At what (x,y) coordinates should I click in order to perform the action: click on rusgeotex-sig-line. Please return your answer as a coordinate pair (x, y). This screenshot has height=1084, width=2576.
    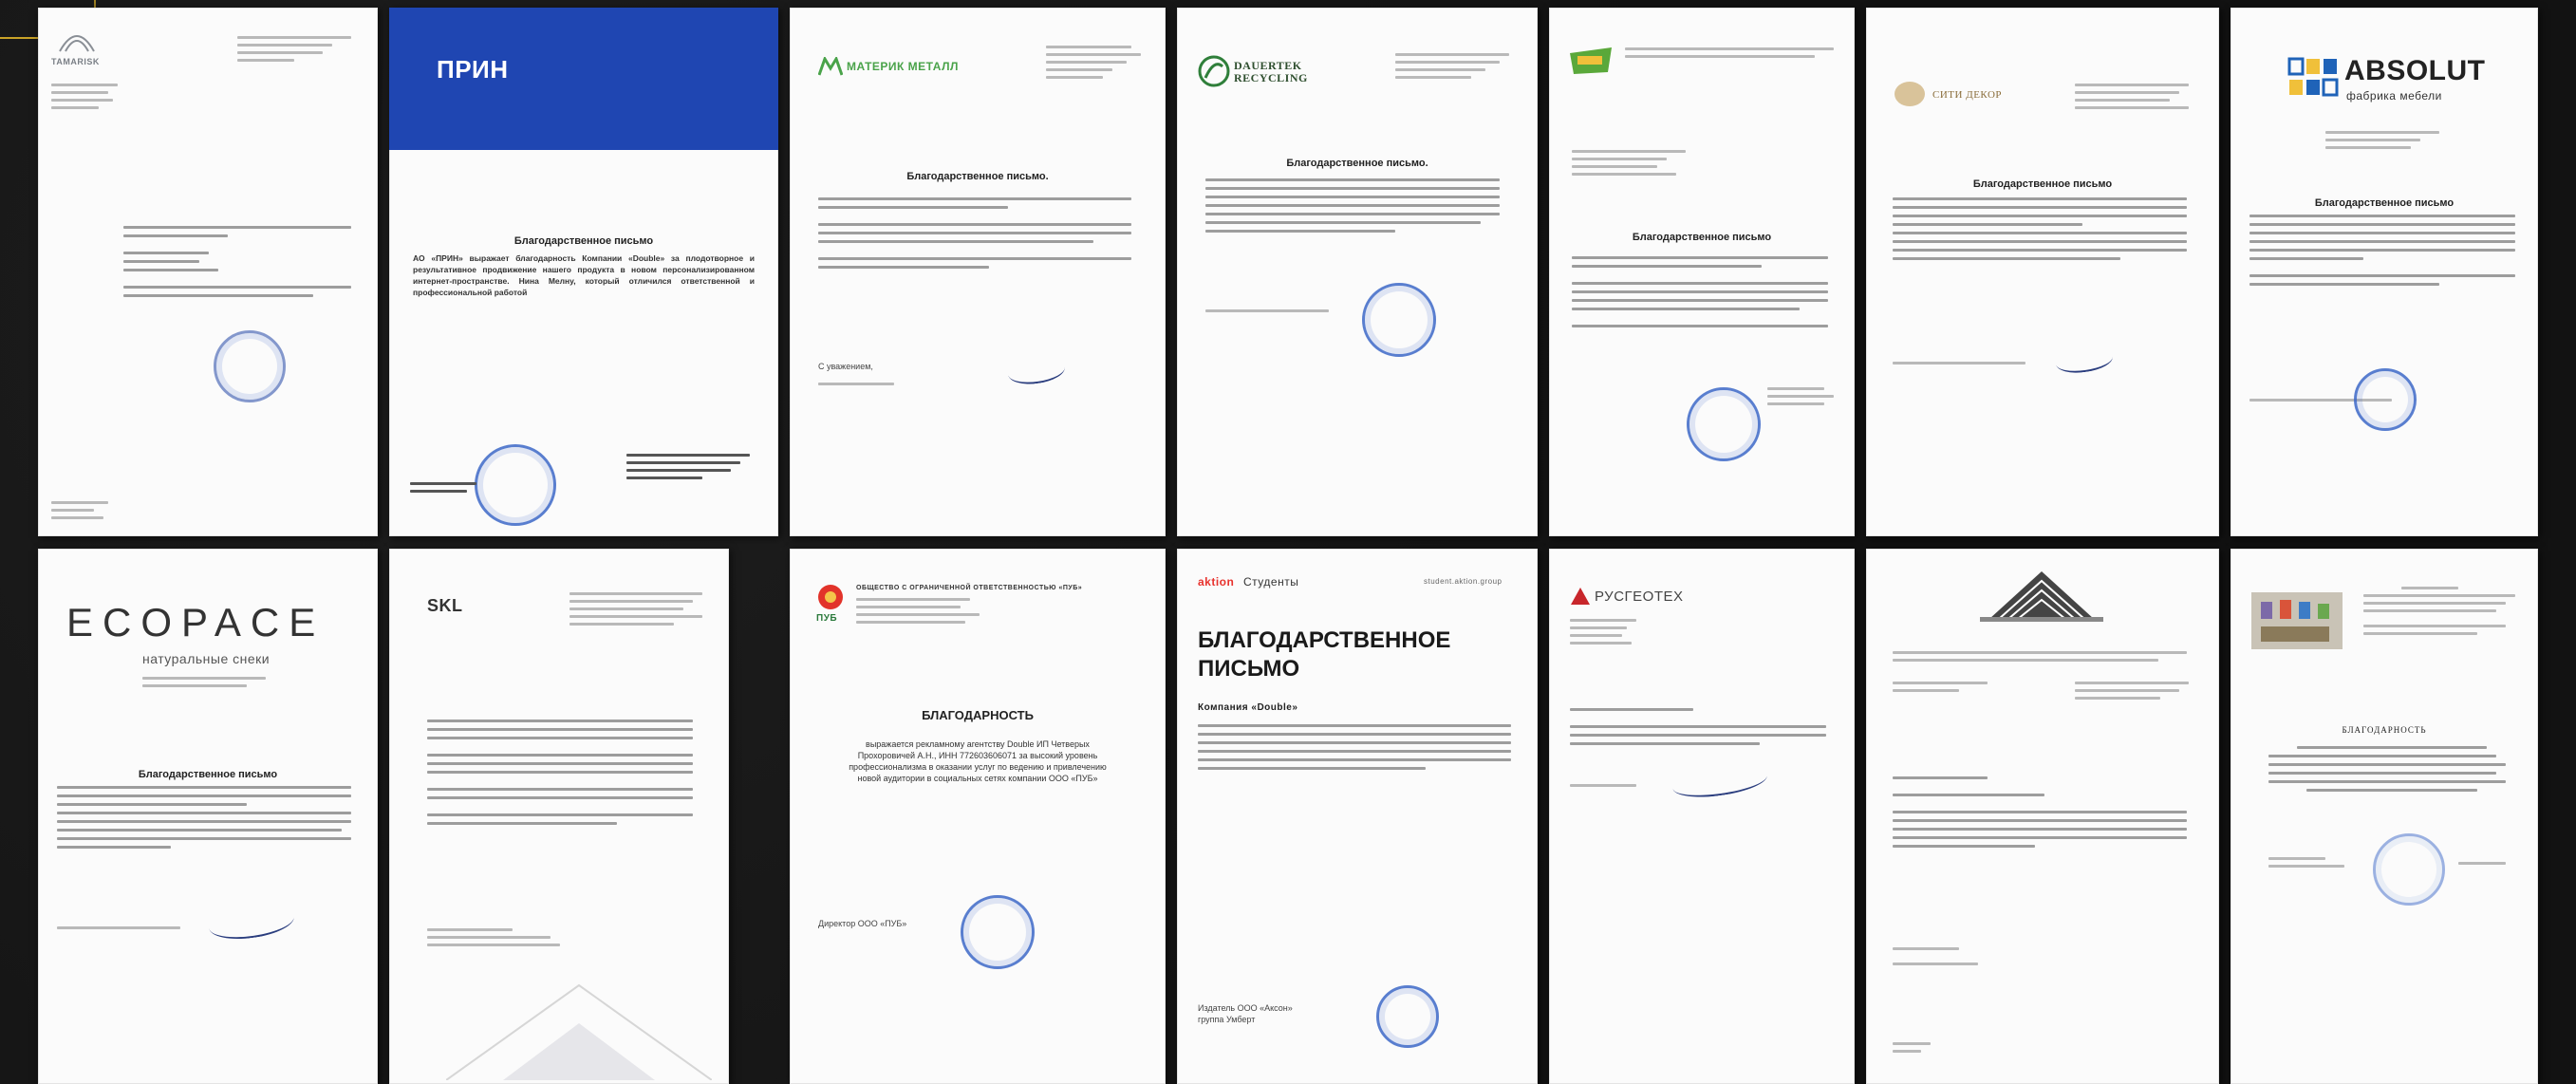
    Looking at the image, I should click on (1608, 788).